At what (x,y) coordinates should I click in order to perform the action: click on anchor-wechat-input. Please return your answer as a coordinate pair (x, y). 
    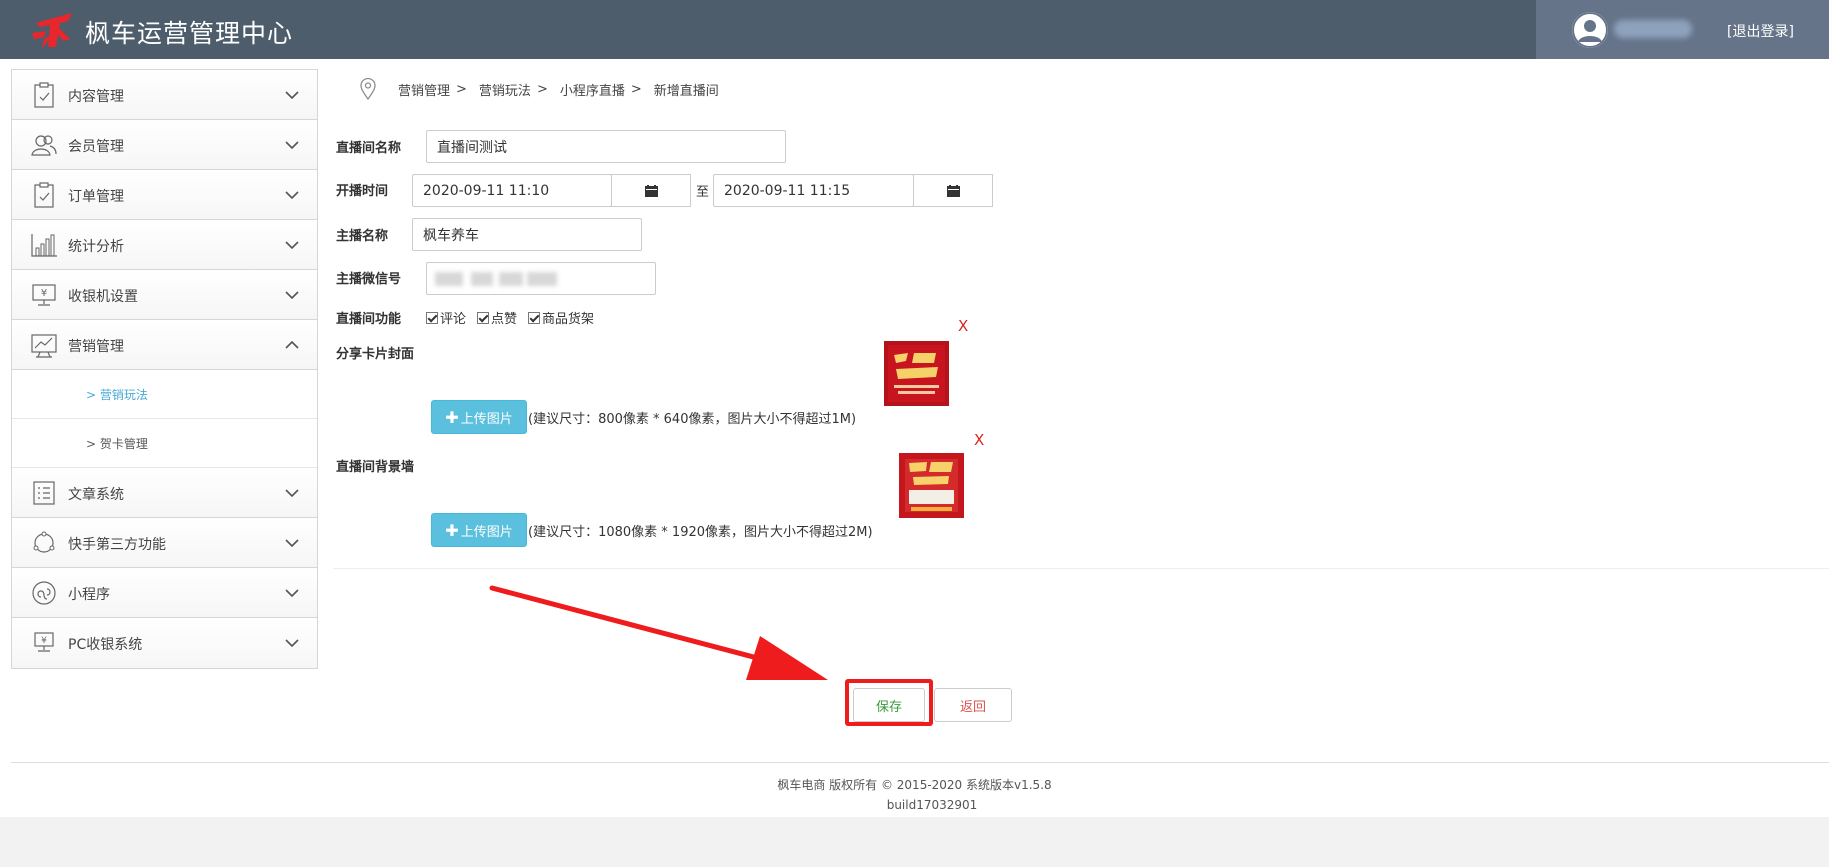
    Looking at the image, I should click on (541, 278).